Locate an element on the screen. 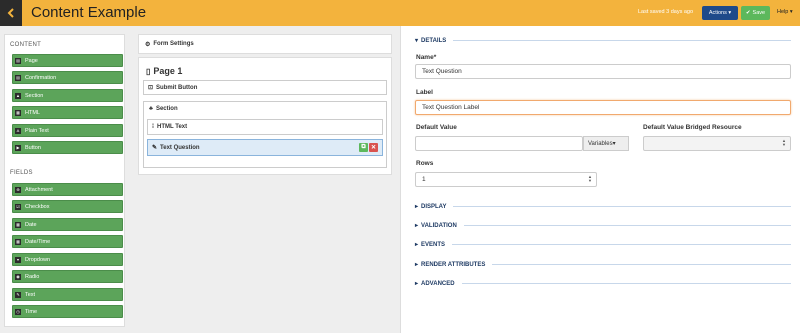 The width and height of the screenshot is (800, 333). palette-checkbox-button: ☑ Checkbox is located at coordinates (67, 206).